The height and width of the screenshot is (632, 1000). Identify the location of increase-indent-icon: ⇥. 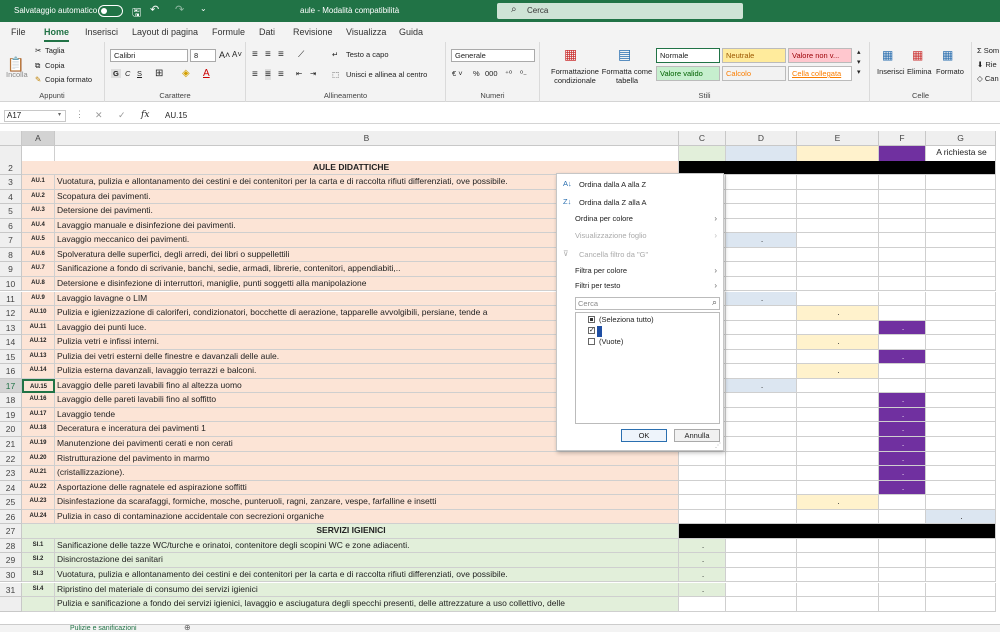
(313, 73).